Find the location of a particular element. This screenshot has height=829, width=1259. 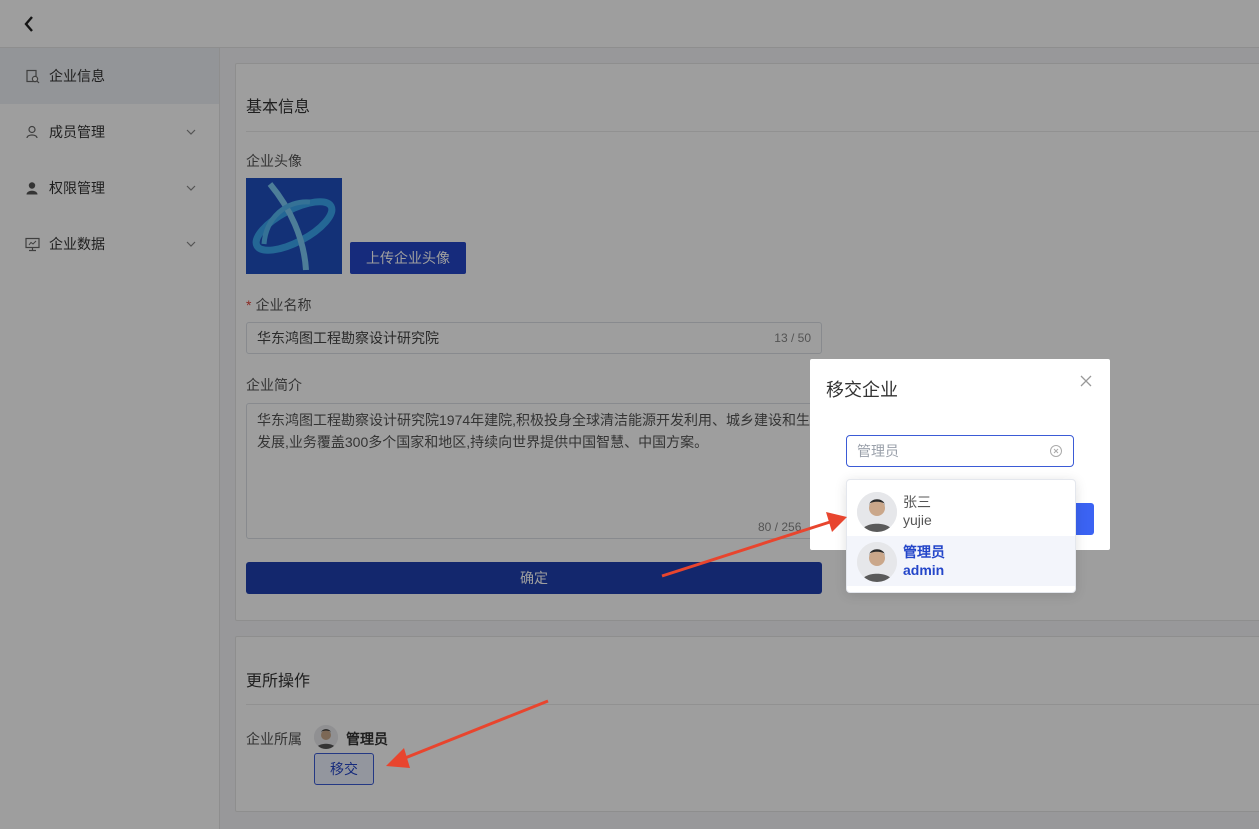

member-dropdown: 张三 yujie 管理员 admin is located at coordinates (961, 536).